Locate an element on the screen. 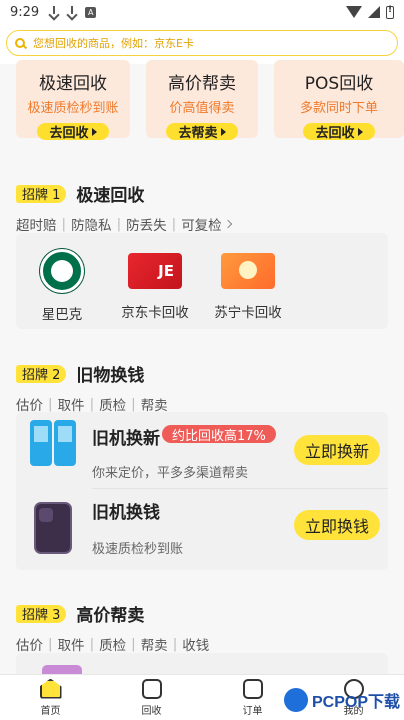 Image resolution: width=404 pixels, height=720 pixels. tag: 防隐私 is located at coordinates (91, 226).